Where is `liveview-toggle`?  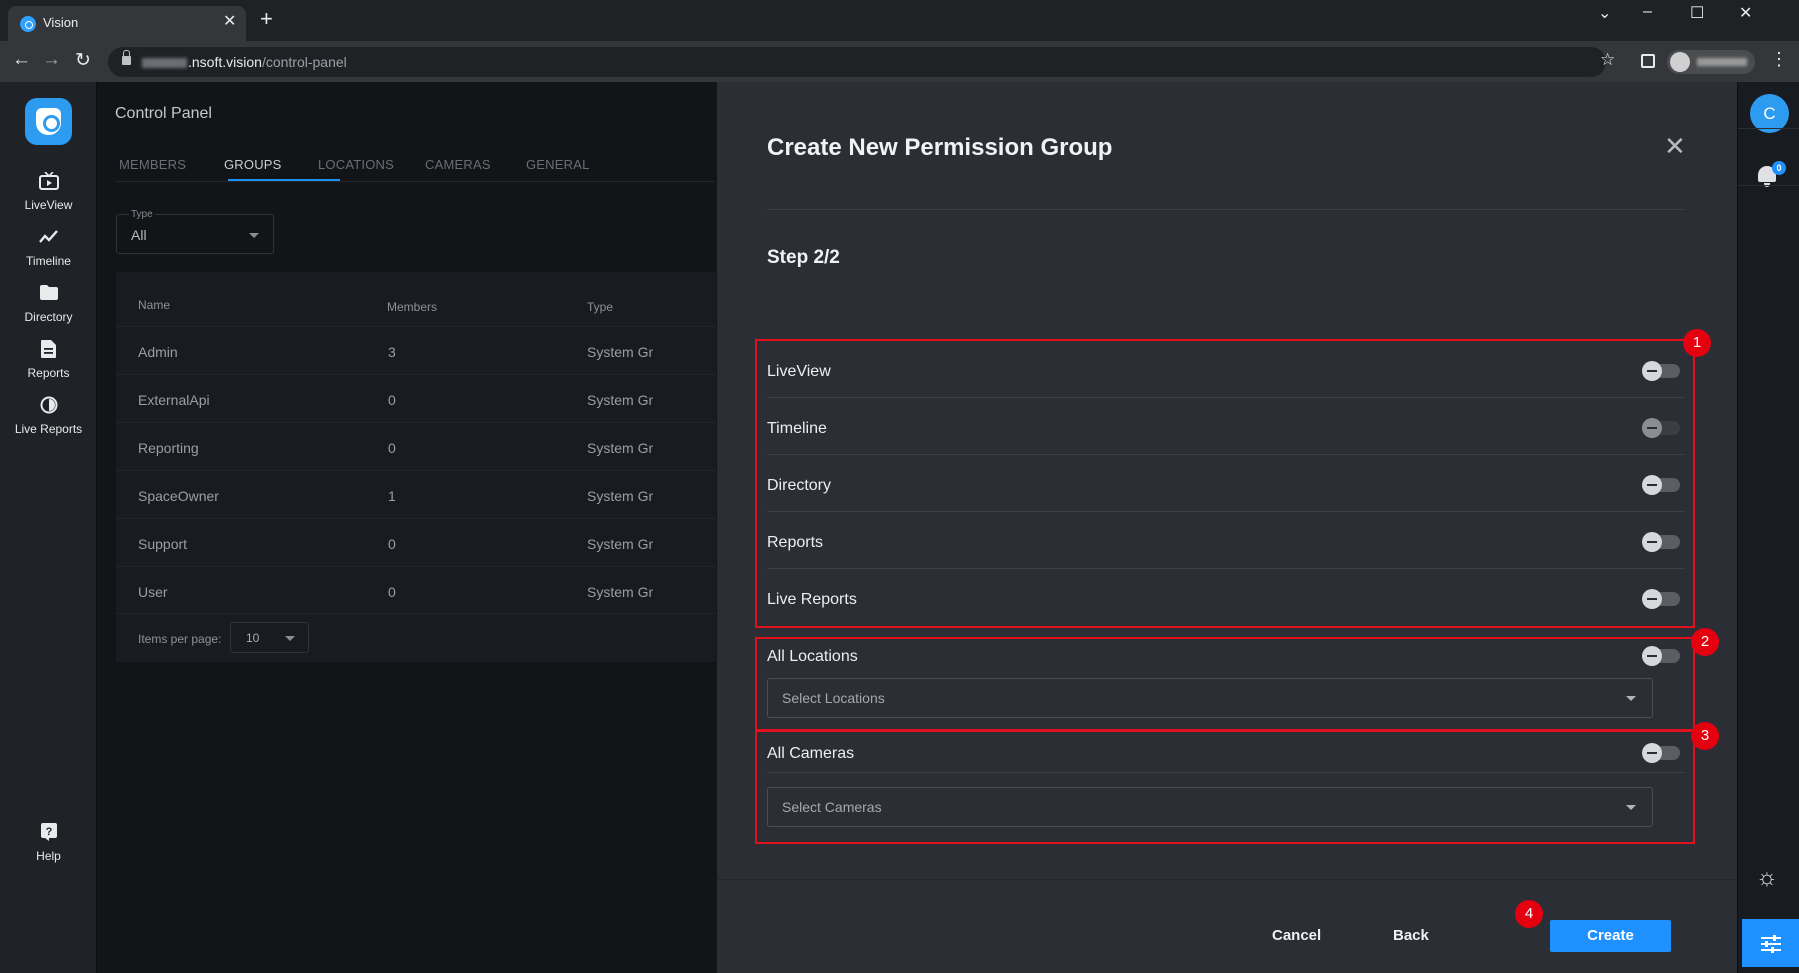 liveview-toggle is located at coordinates (1661, 371).